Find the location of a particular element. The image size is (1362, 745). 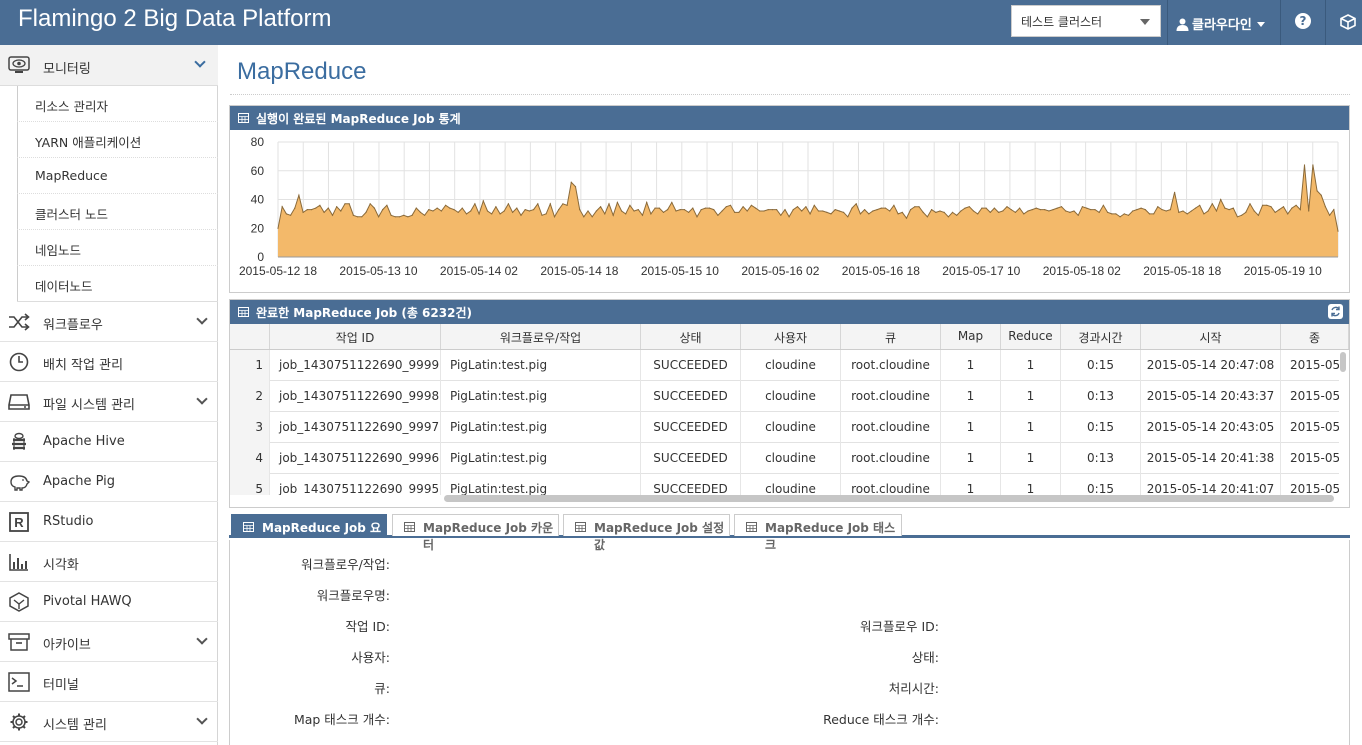

column-header: 시작 is located at coordinates (1211, 336).